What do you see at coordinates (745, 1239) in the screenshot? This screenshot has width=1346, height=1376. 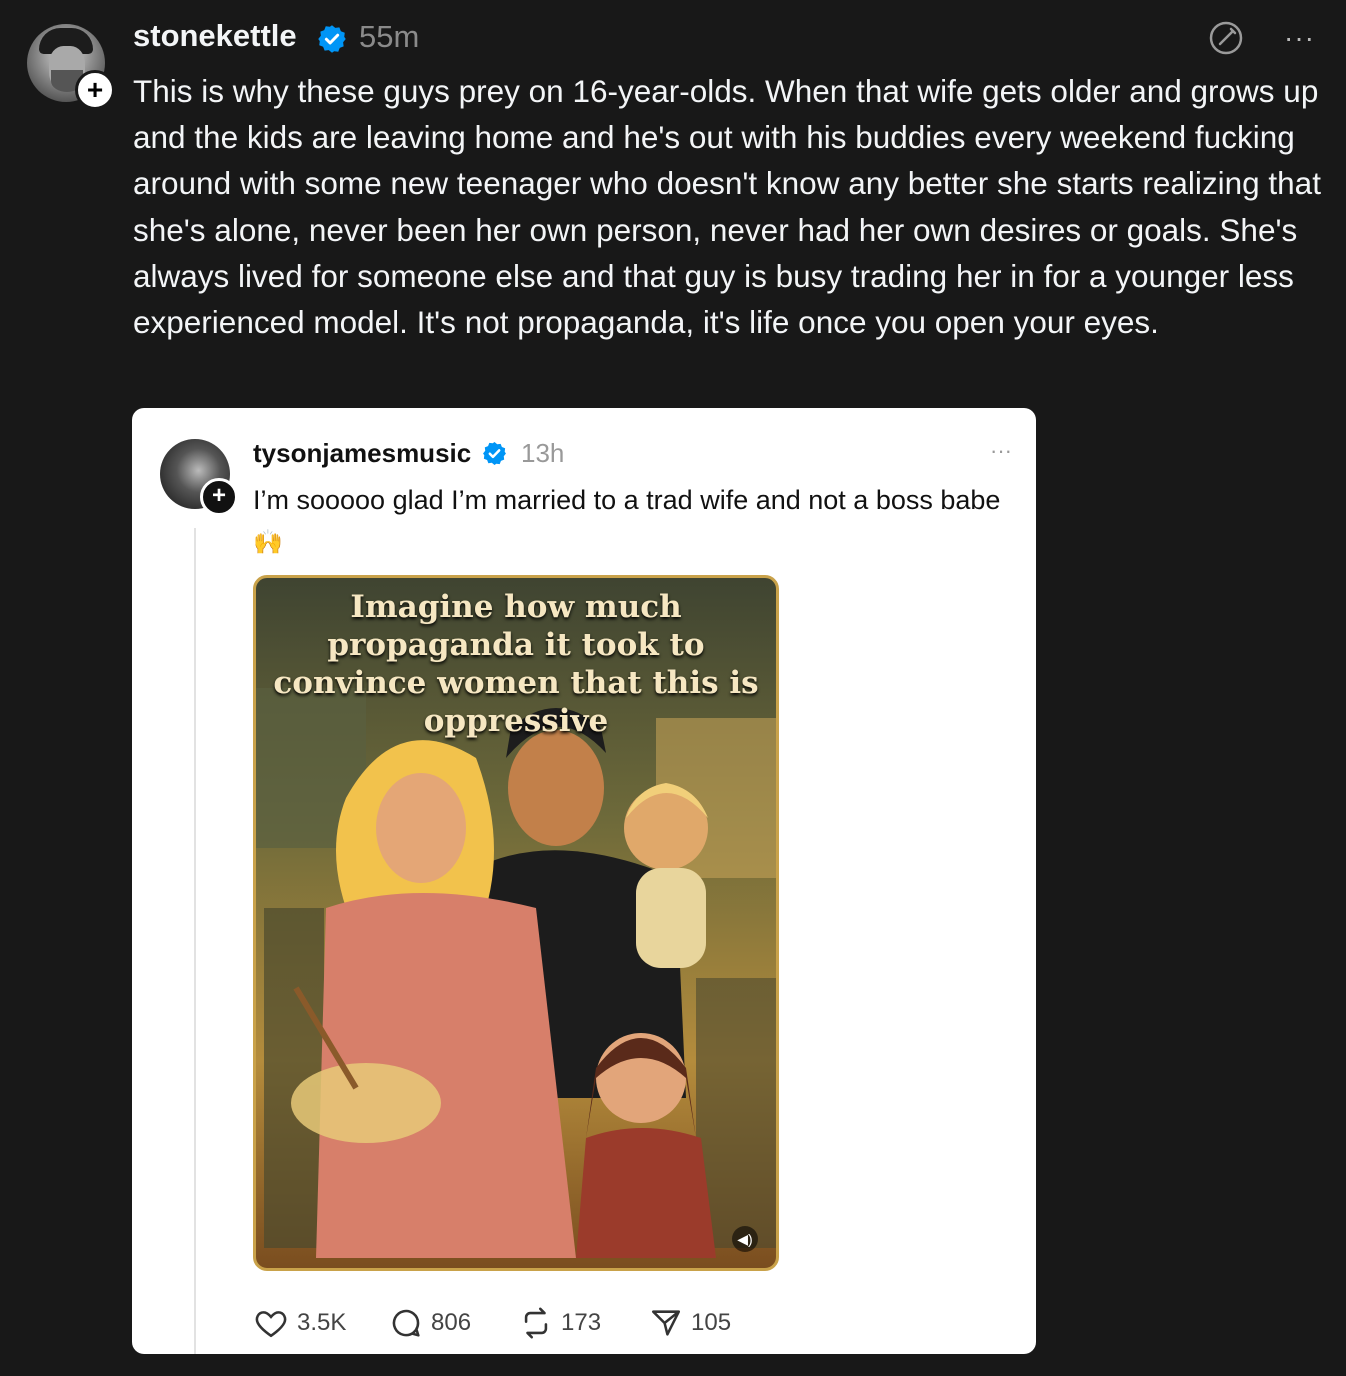 I see `sound-toggle-icon: ◀)` at bounding box center [745, 1239].